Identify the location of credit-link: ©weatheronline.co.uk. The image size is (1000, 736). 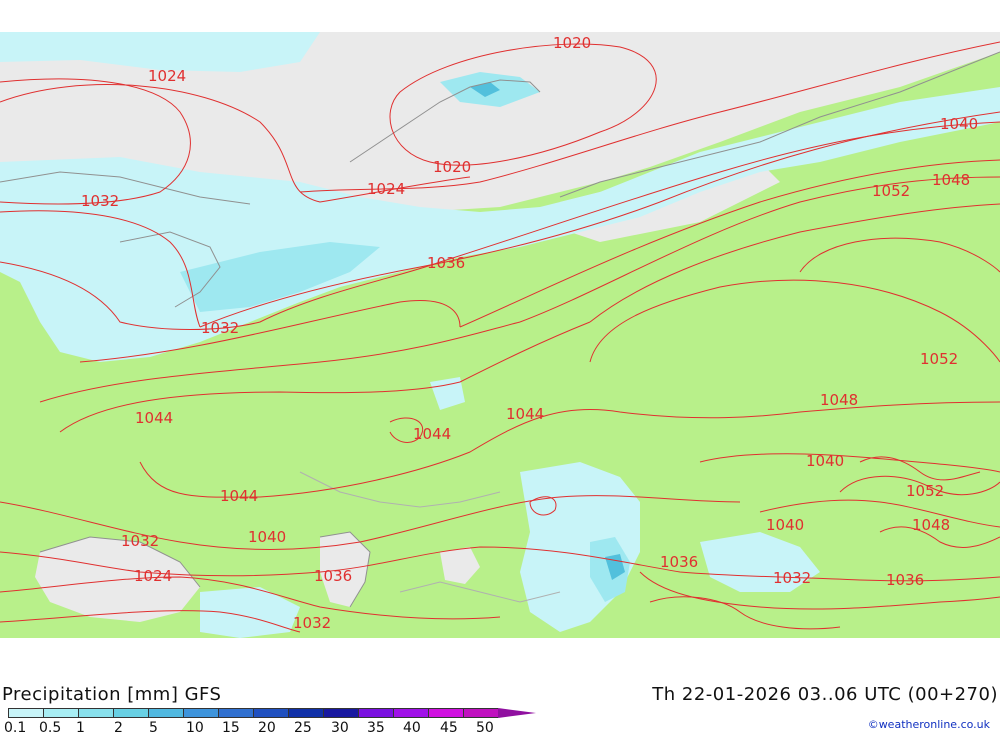
(929, 724).